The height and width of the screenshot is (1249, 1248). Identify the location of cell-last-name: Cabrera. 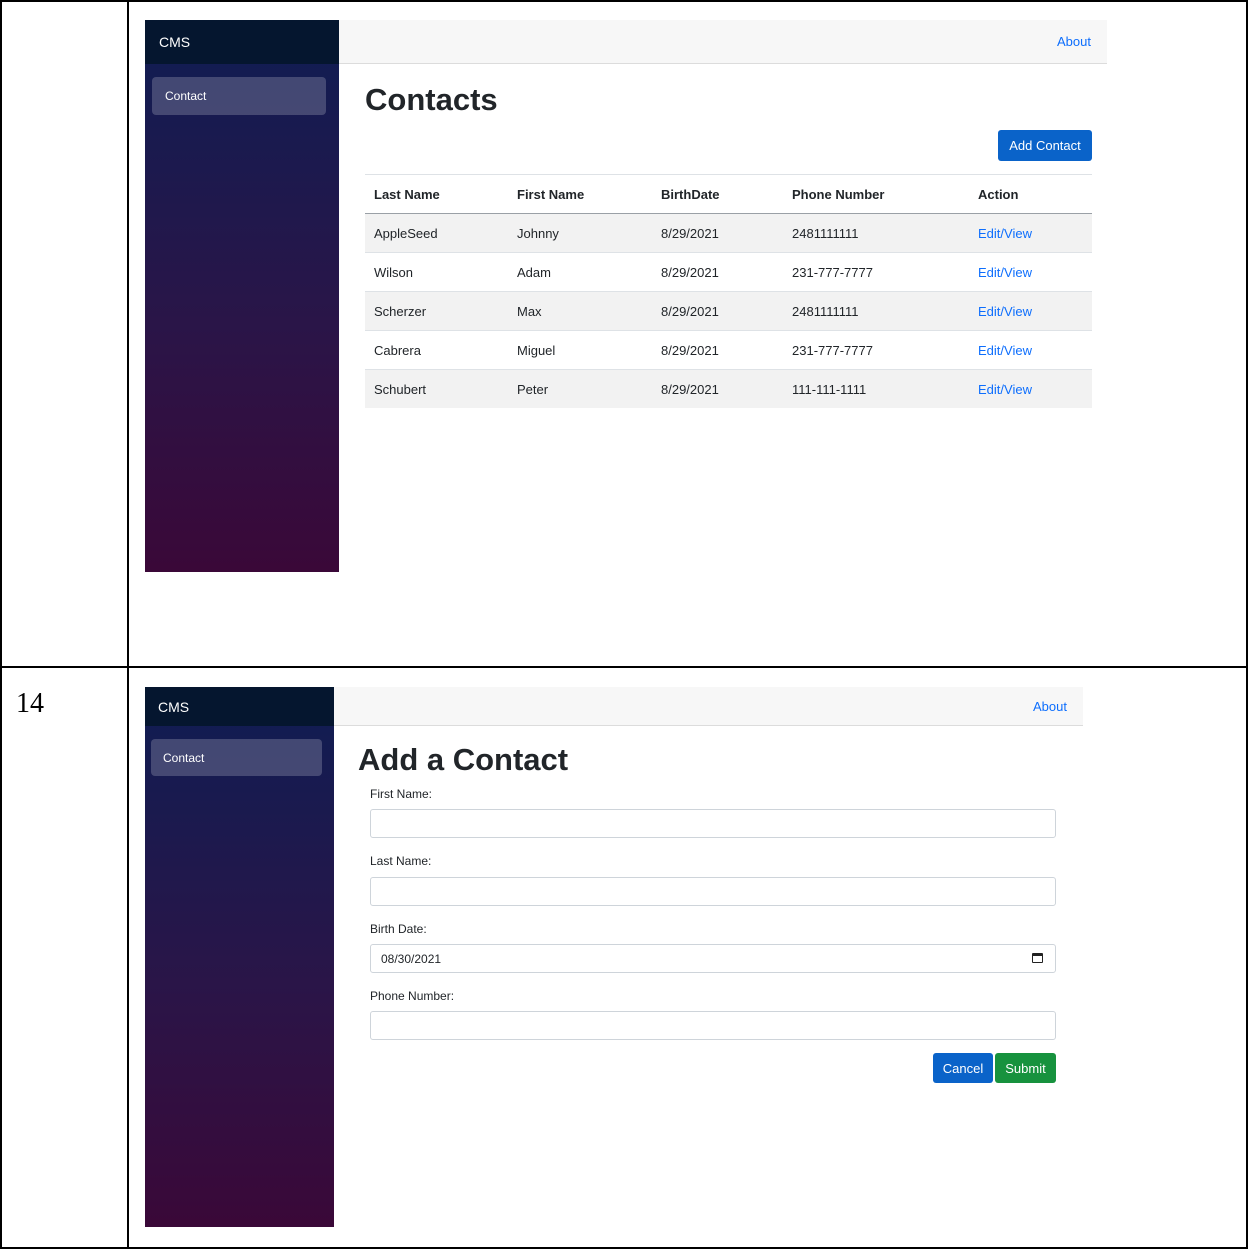
(436, 350).